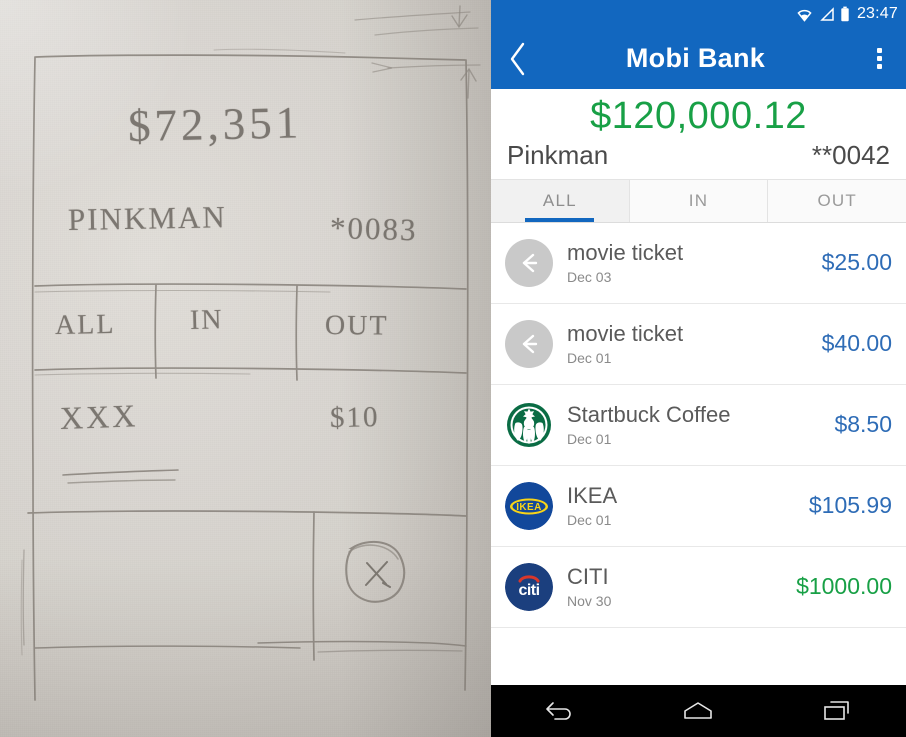 The height and width of the screenshot is (737, 906). Describe the element at coordinates (215, 124) in the screenshot. I see `sketch-balance-text: $72,351` at that location.